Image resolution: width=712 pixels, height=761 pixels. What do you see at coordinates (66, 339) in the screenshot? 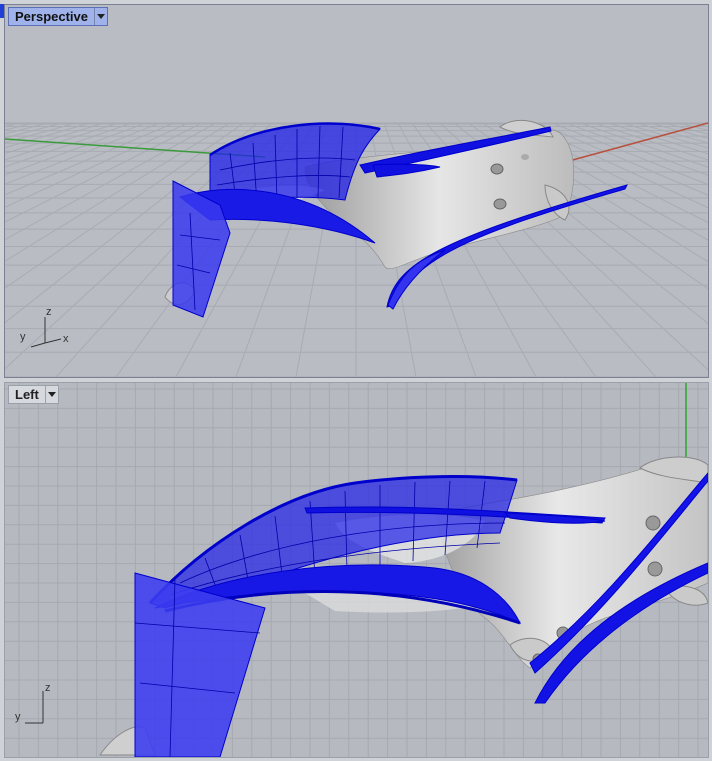
I see `axis-label-x: x` at bounding box center [66, 339].